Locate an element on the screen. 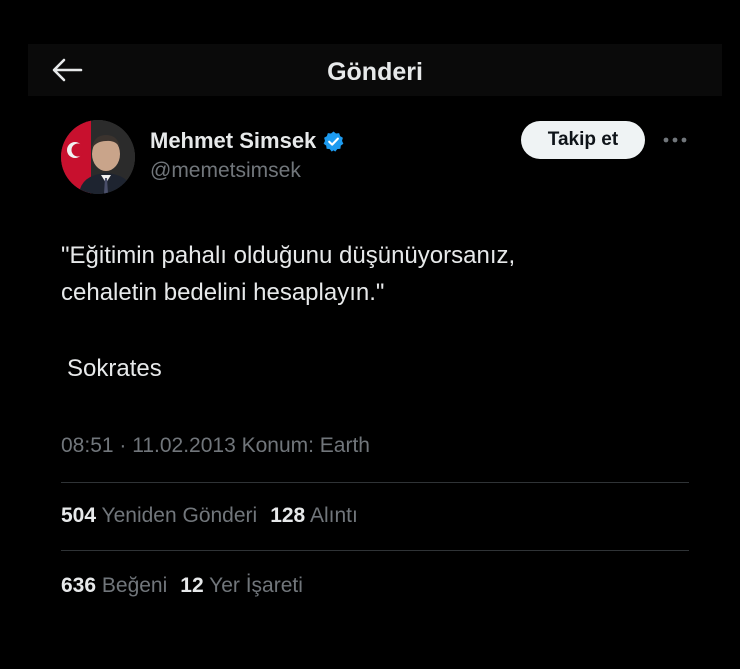 The height and width of the screenshot is (669, 740). tweet-quote-author: Sokrates is located at coordinates (114, 368).